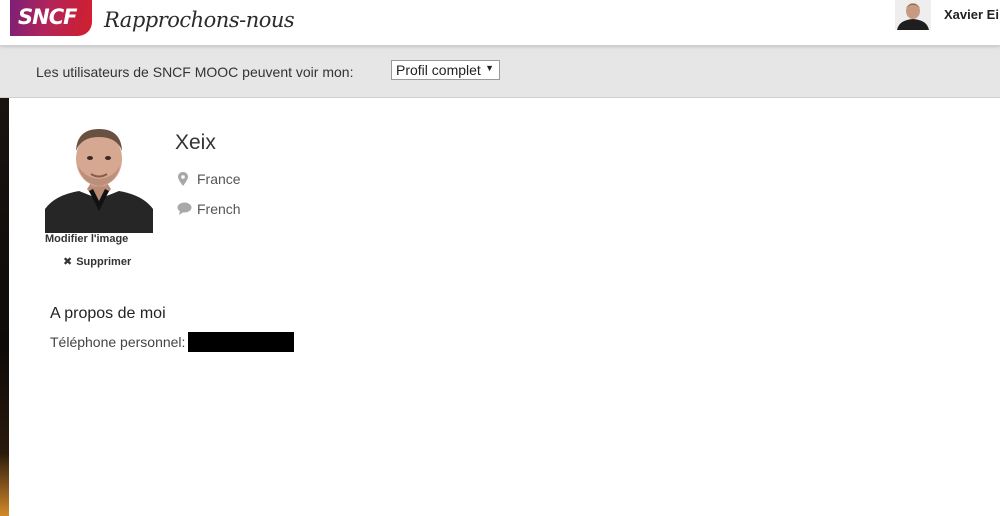  I want to click on about-title: A propos de moi, so click(108, 313).